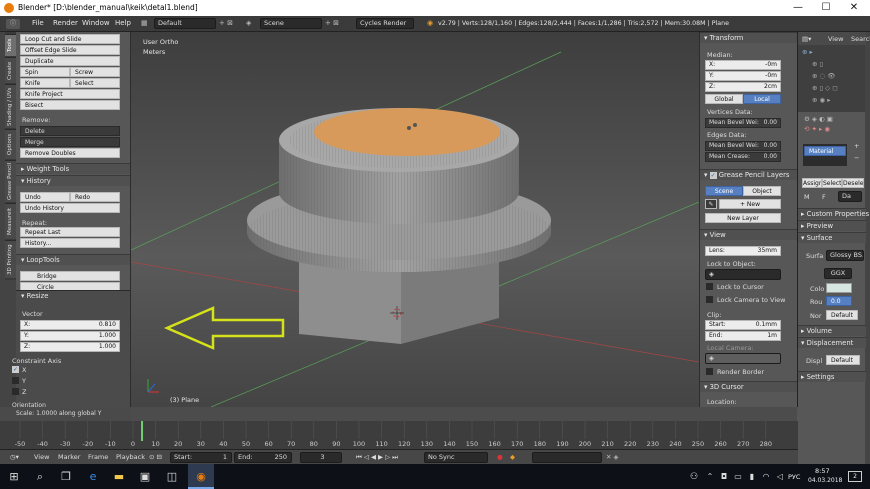 This screenshot has width=870, height=489. I want to click on start-icon: ⊞, so click(14, 477).